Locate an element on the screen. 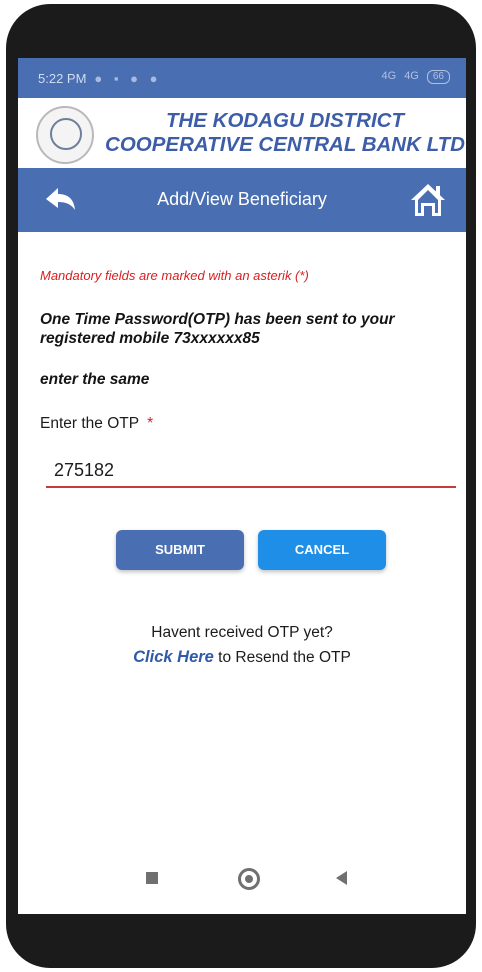 The width and height of the screenshot is (482, 972). logo-emblem-icon is located at coordinates (66, 134).